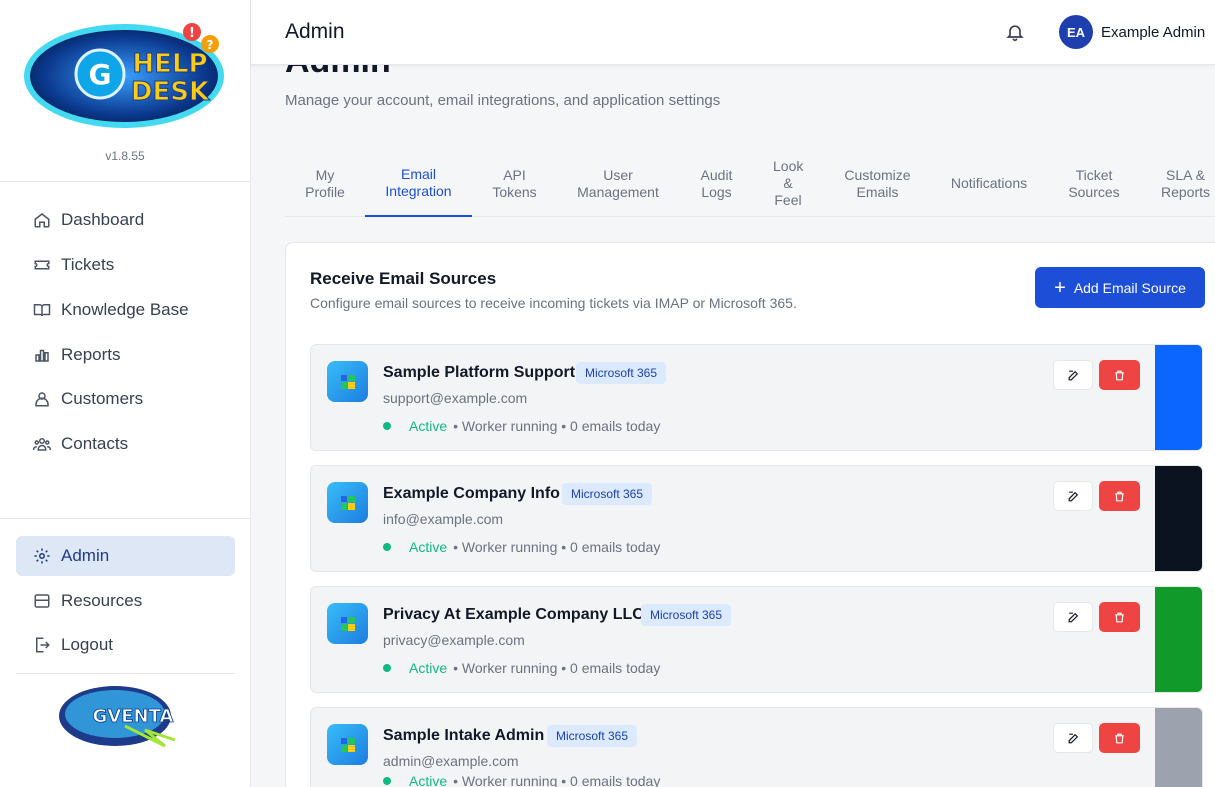 The image size is (1215, 787). I want to click on source-email: privacy@example.com, so click(454, 640).